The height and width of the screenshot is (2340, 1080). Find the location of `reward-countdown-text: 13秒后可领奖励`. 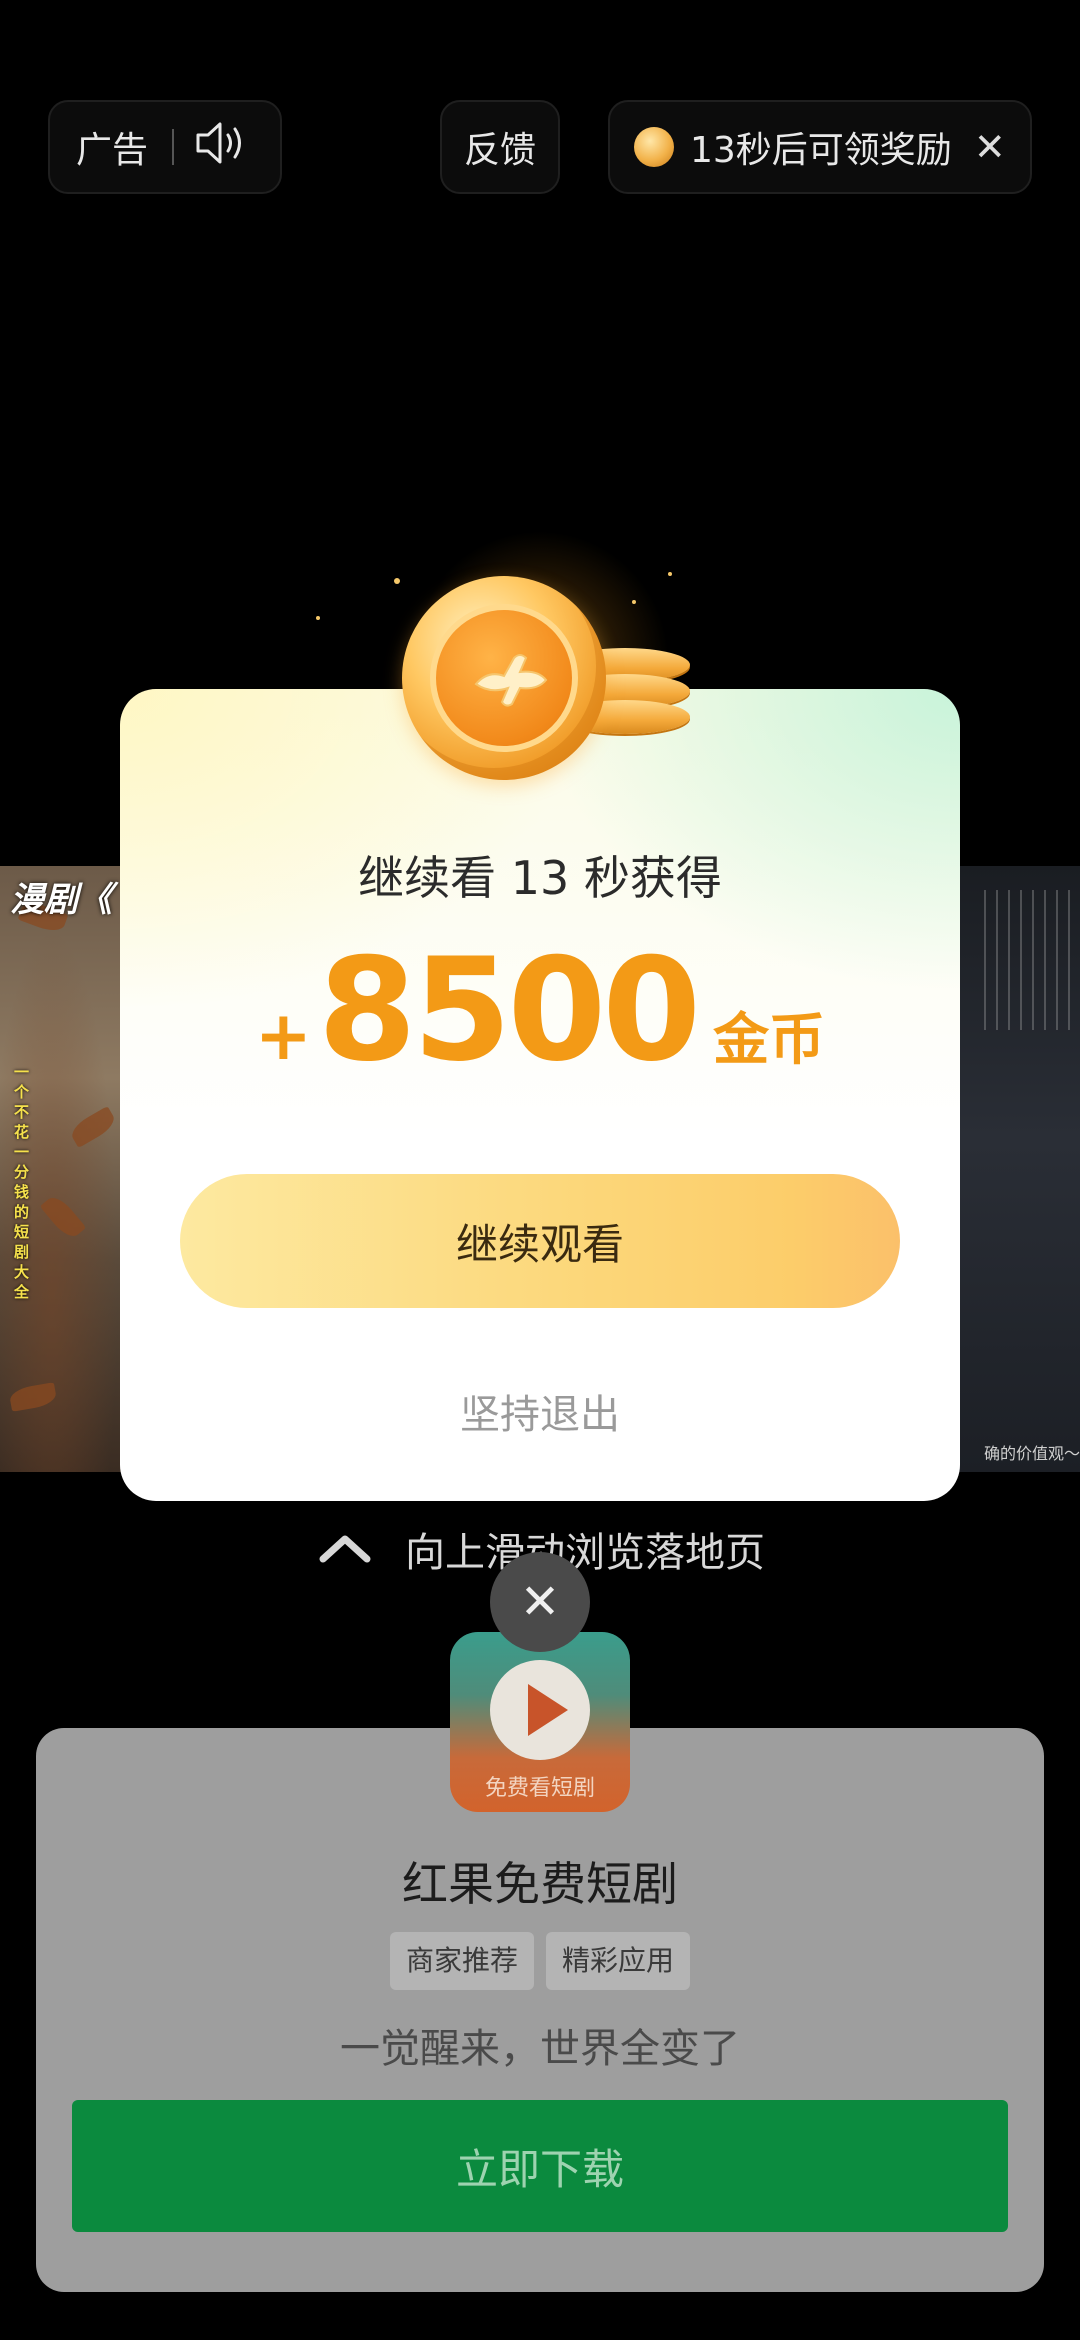

reward-countdown-text: 13秒后可领奖励 is located at coordinates (821, 150).